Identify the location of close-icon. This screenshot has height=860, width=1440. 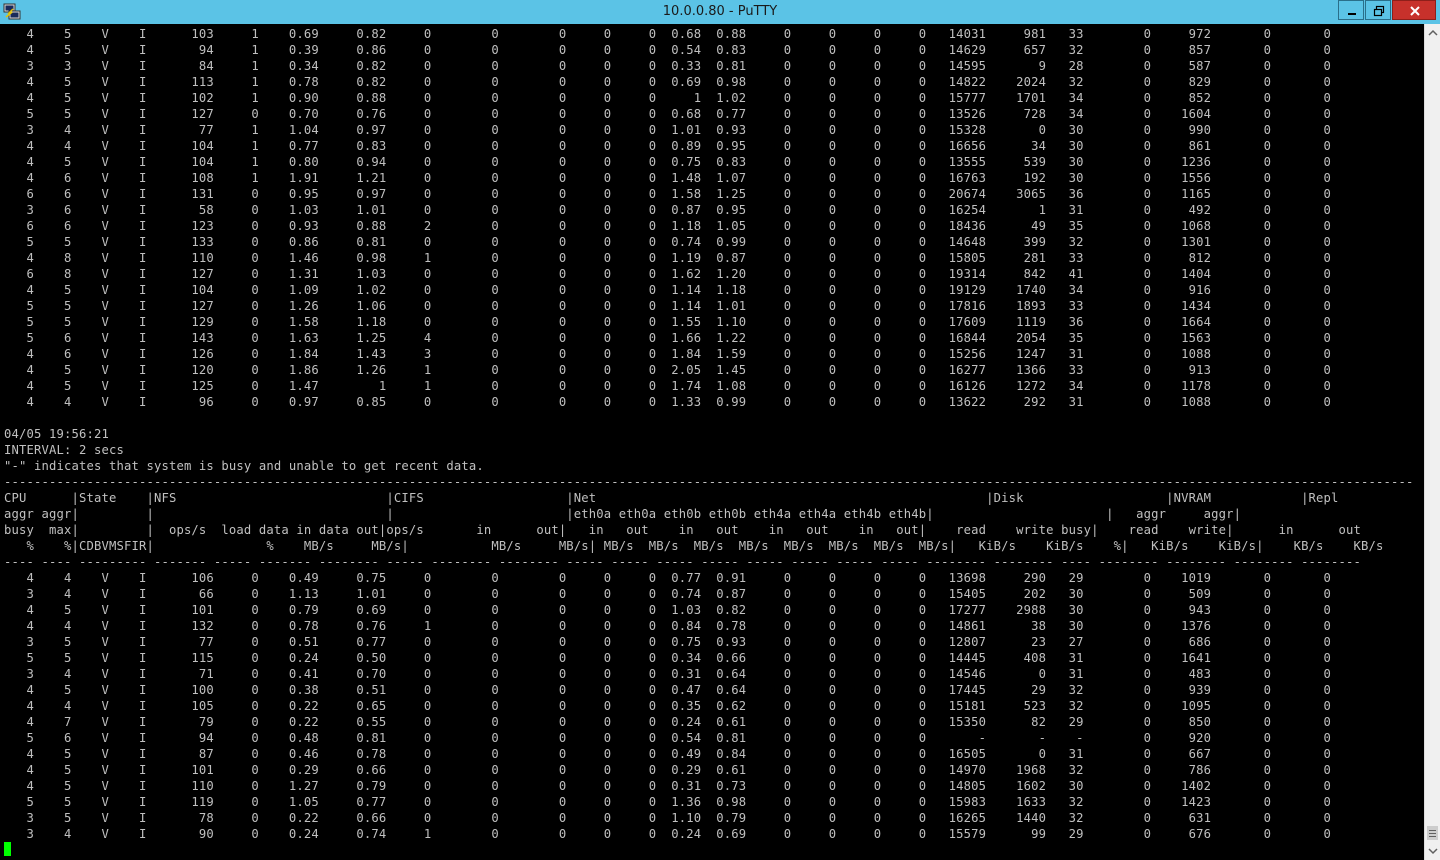
(1415, 11).